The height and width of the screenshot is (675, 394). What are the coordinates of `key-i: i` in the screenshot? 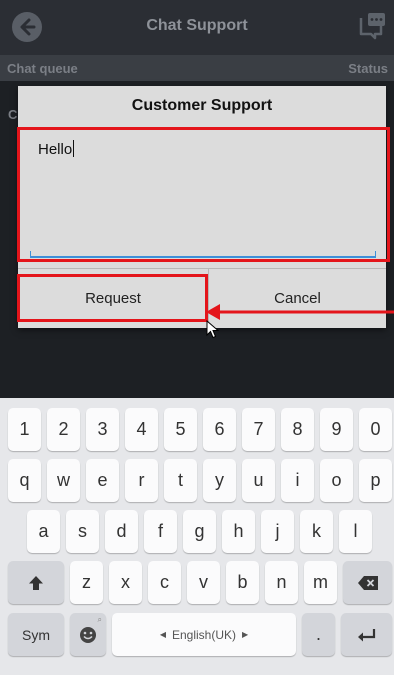 It's located at (297, 480).